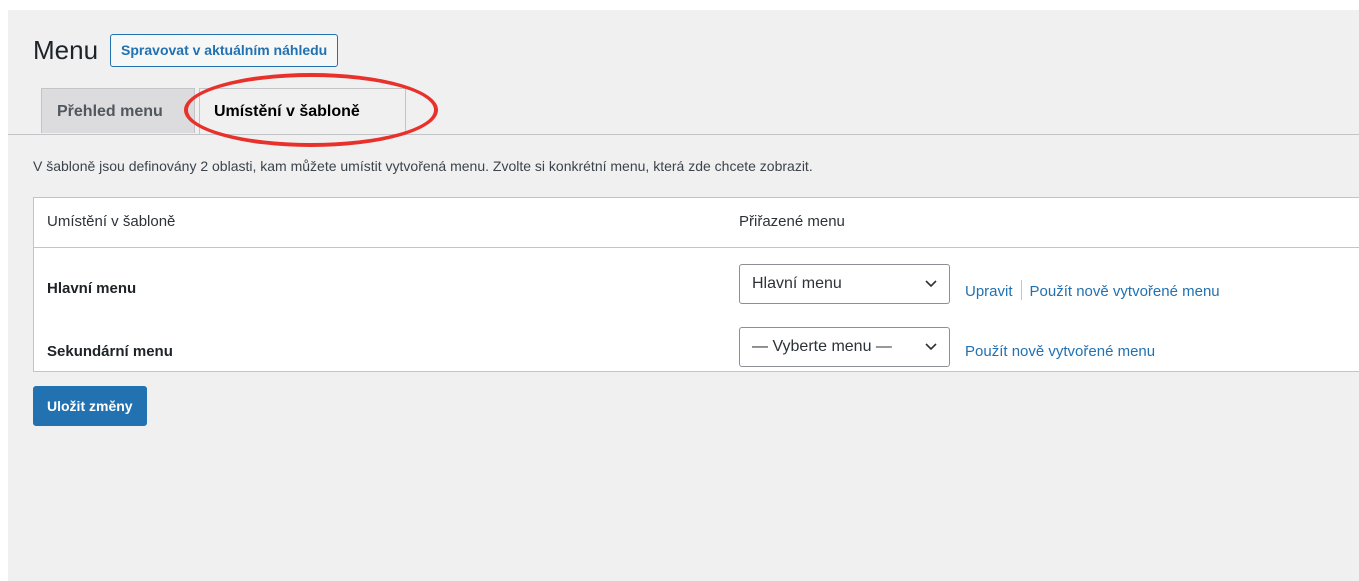  I want to click on column-header-assigned-menu: Přiřazené menu, so click(792, 221).